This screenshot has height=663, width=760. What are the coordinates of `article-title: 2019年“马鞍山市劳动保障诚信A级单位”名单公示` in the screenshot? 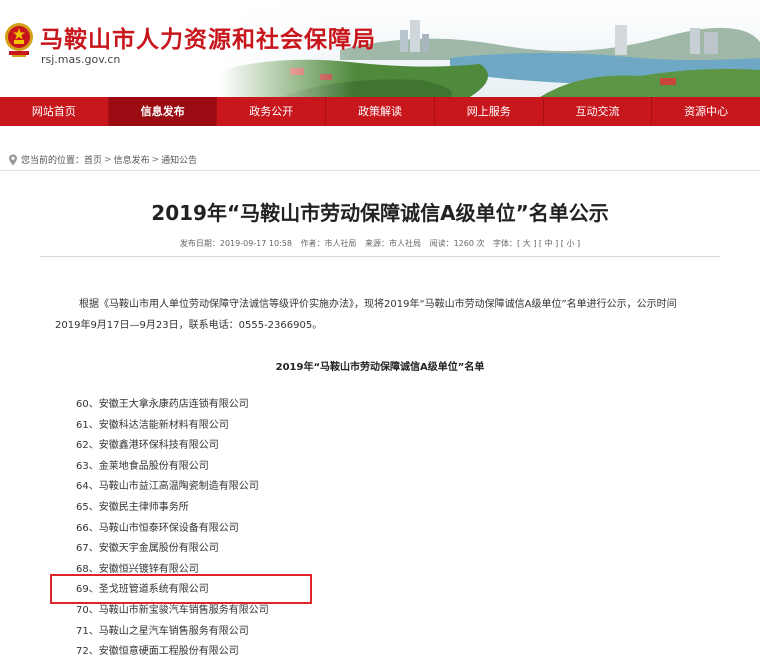 It's located at (380, 213).